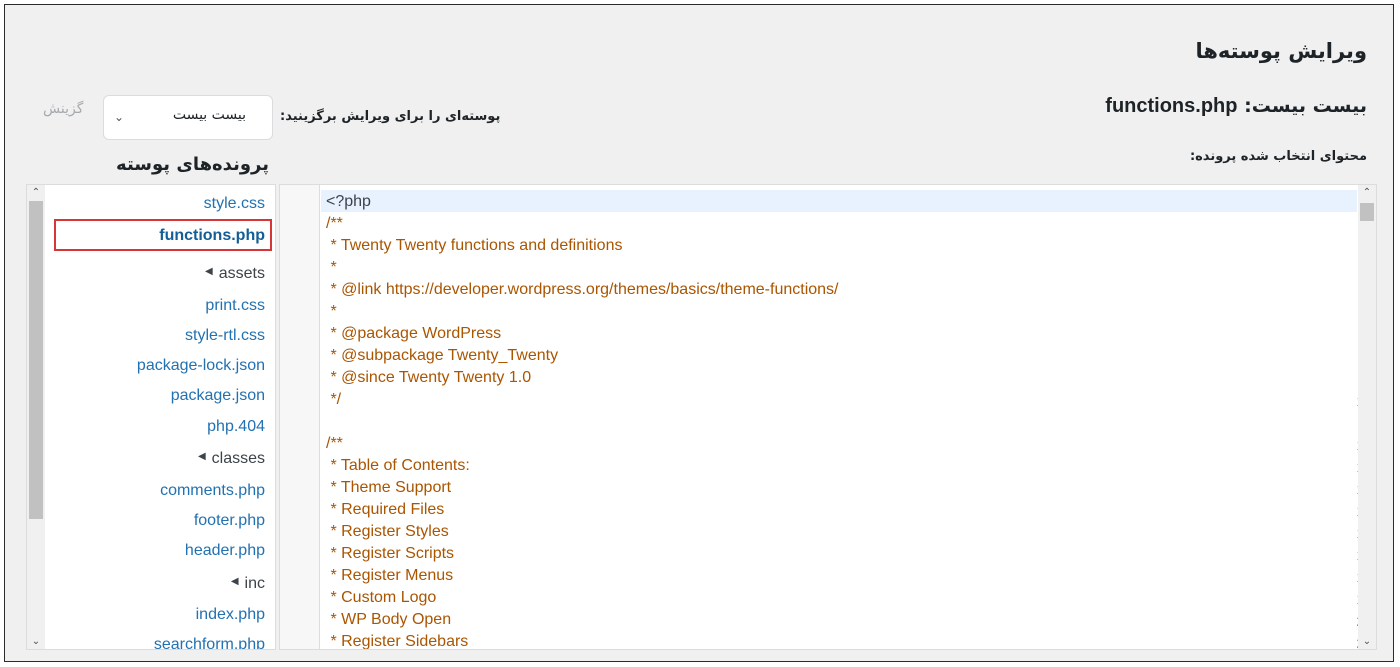 The image size is (1400, 667). What do you see at coordinates (398, 465) in the screenshot?
I see `code-line: * Table of Contents:` at bounding box center [398, 465].